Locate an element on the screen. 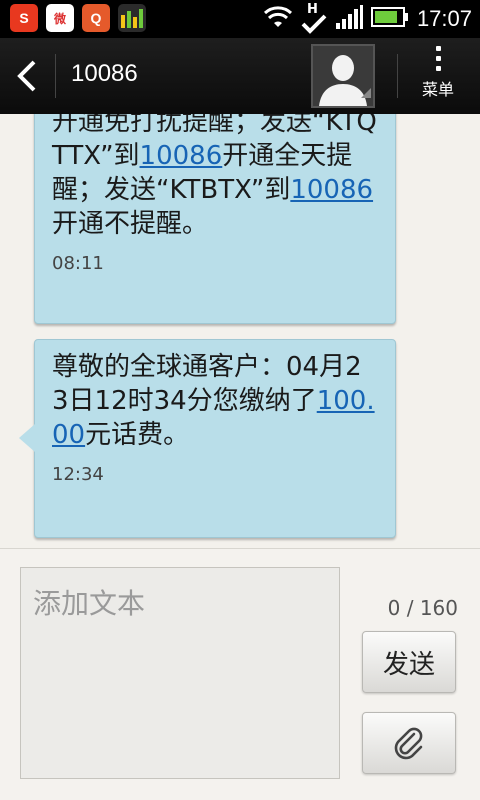  back-button is located at coordinates (27, 76).